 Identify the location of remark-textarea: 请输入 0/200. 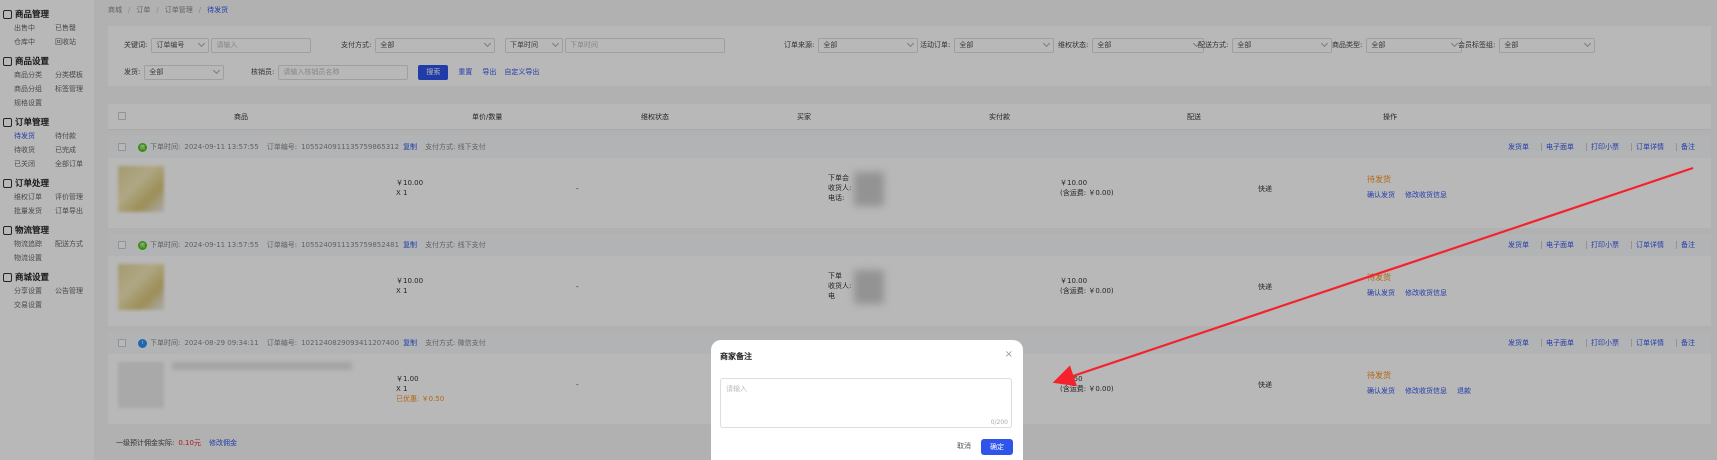
(866, 403).